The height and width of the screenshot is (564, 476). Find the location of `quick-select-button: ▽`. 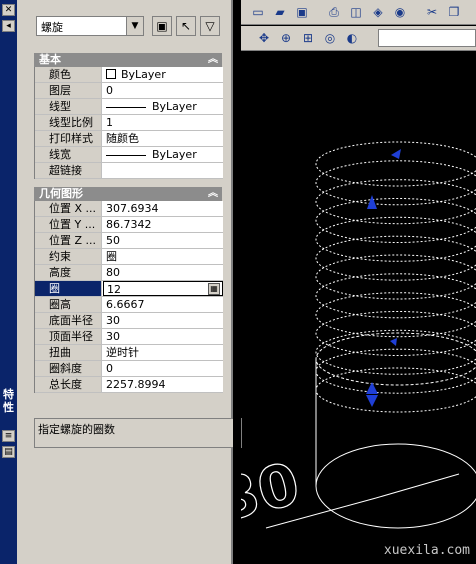

quick-select-button: ▽ is located at coordinates (210, 26).